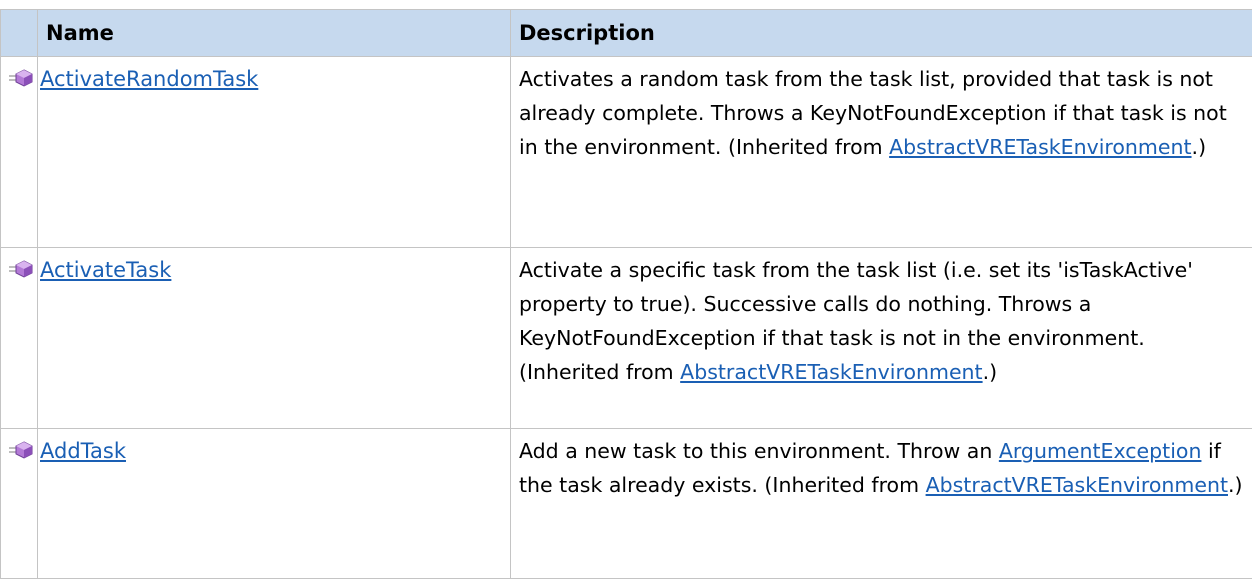  What do you see at coordinates (881, 33) in the screenshot?
I see `header-description: Description` at bounding box center [881, 33].